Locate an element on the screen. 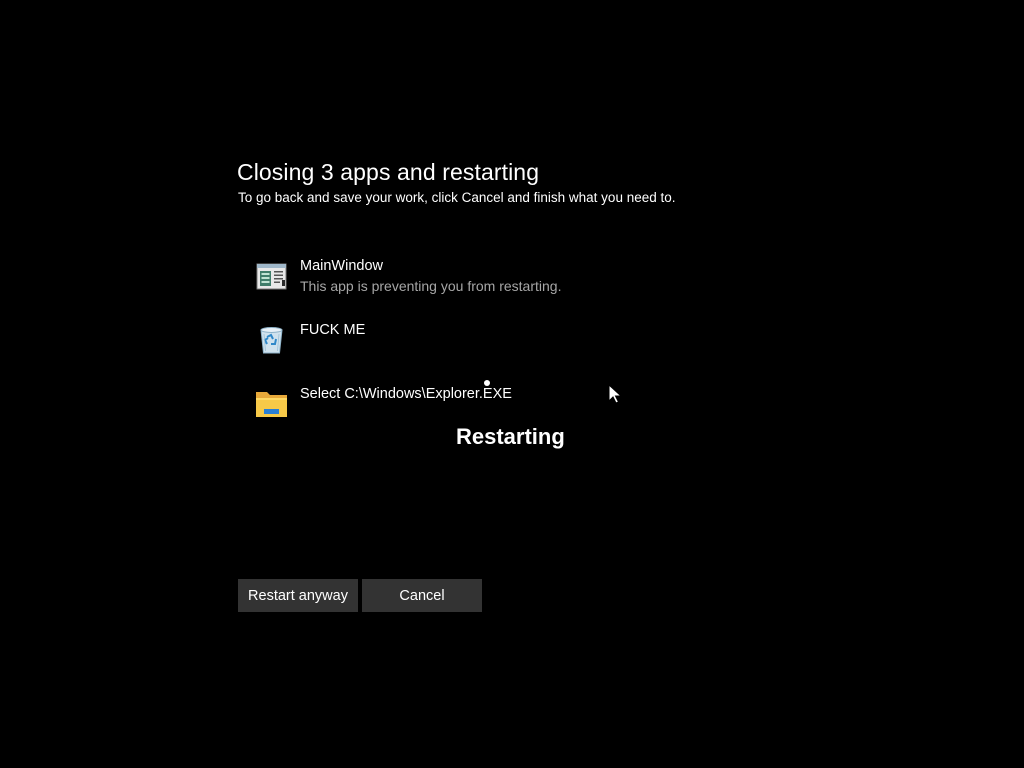 This screenshot has width=1024, height=768. recycle-bin-icon is located at coordinates (271, 340).